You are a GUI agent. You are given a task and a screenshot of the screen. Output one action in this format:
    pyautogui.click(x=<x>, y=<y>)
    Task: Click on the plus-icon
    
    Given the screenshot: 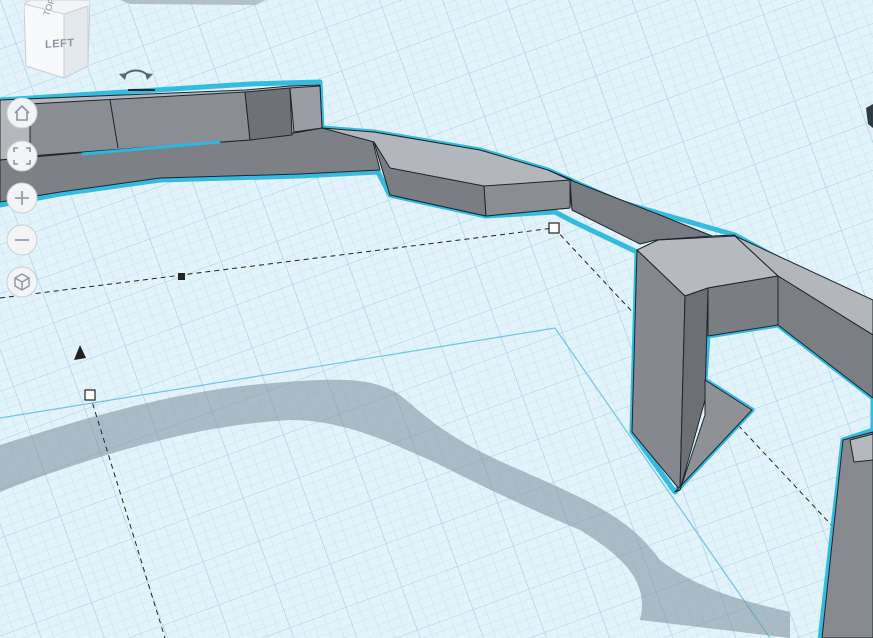 What is the action you would take?
    pyautogui.click(x=22, y=198)
    